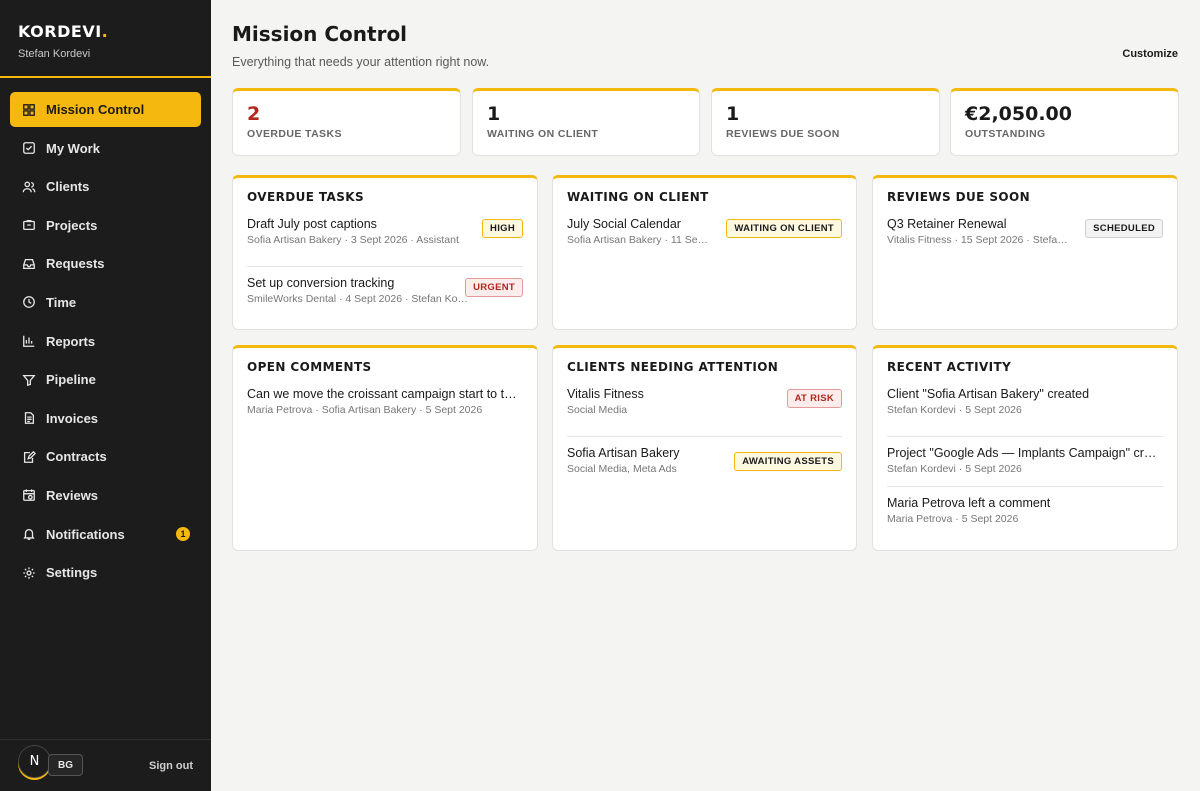 Image resolution: width=1200 pixels, height=791 pixels. I want to click on panel-title: OVERDUE TASKS, so click(306, 197).